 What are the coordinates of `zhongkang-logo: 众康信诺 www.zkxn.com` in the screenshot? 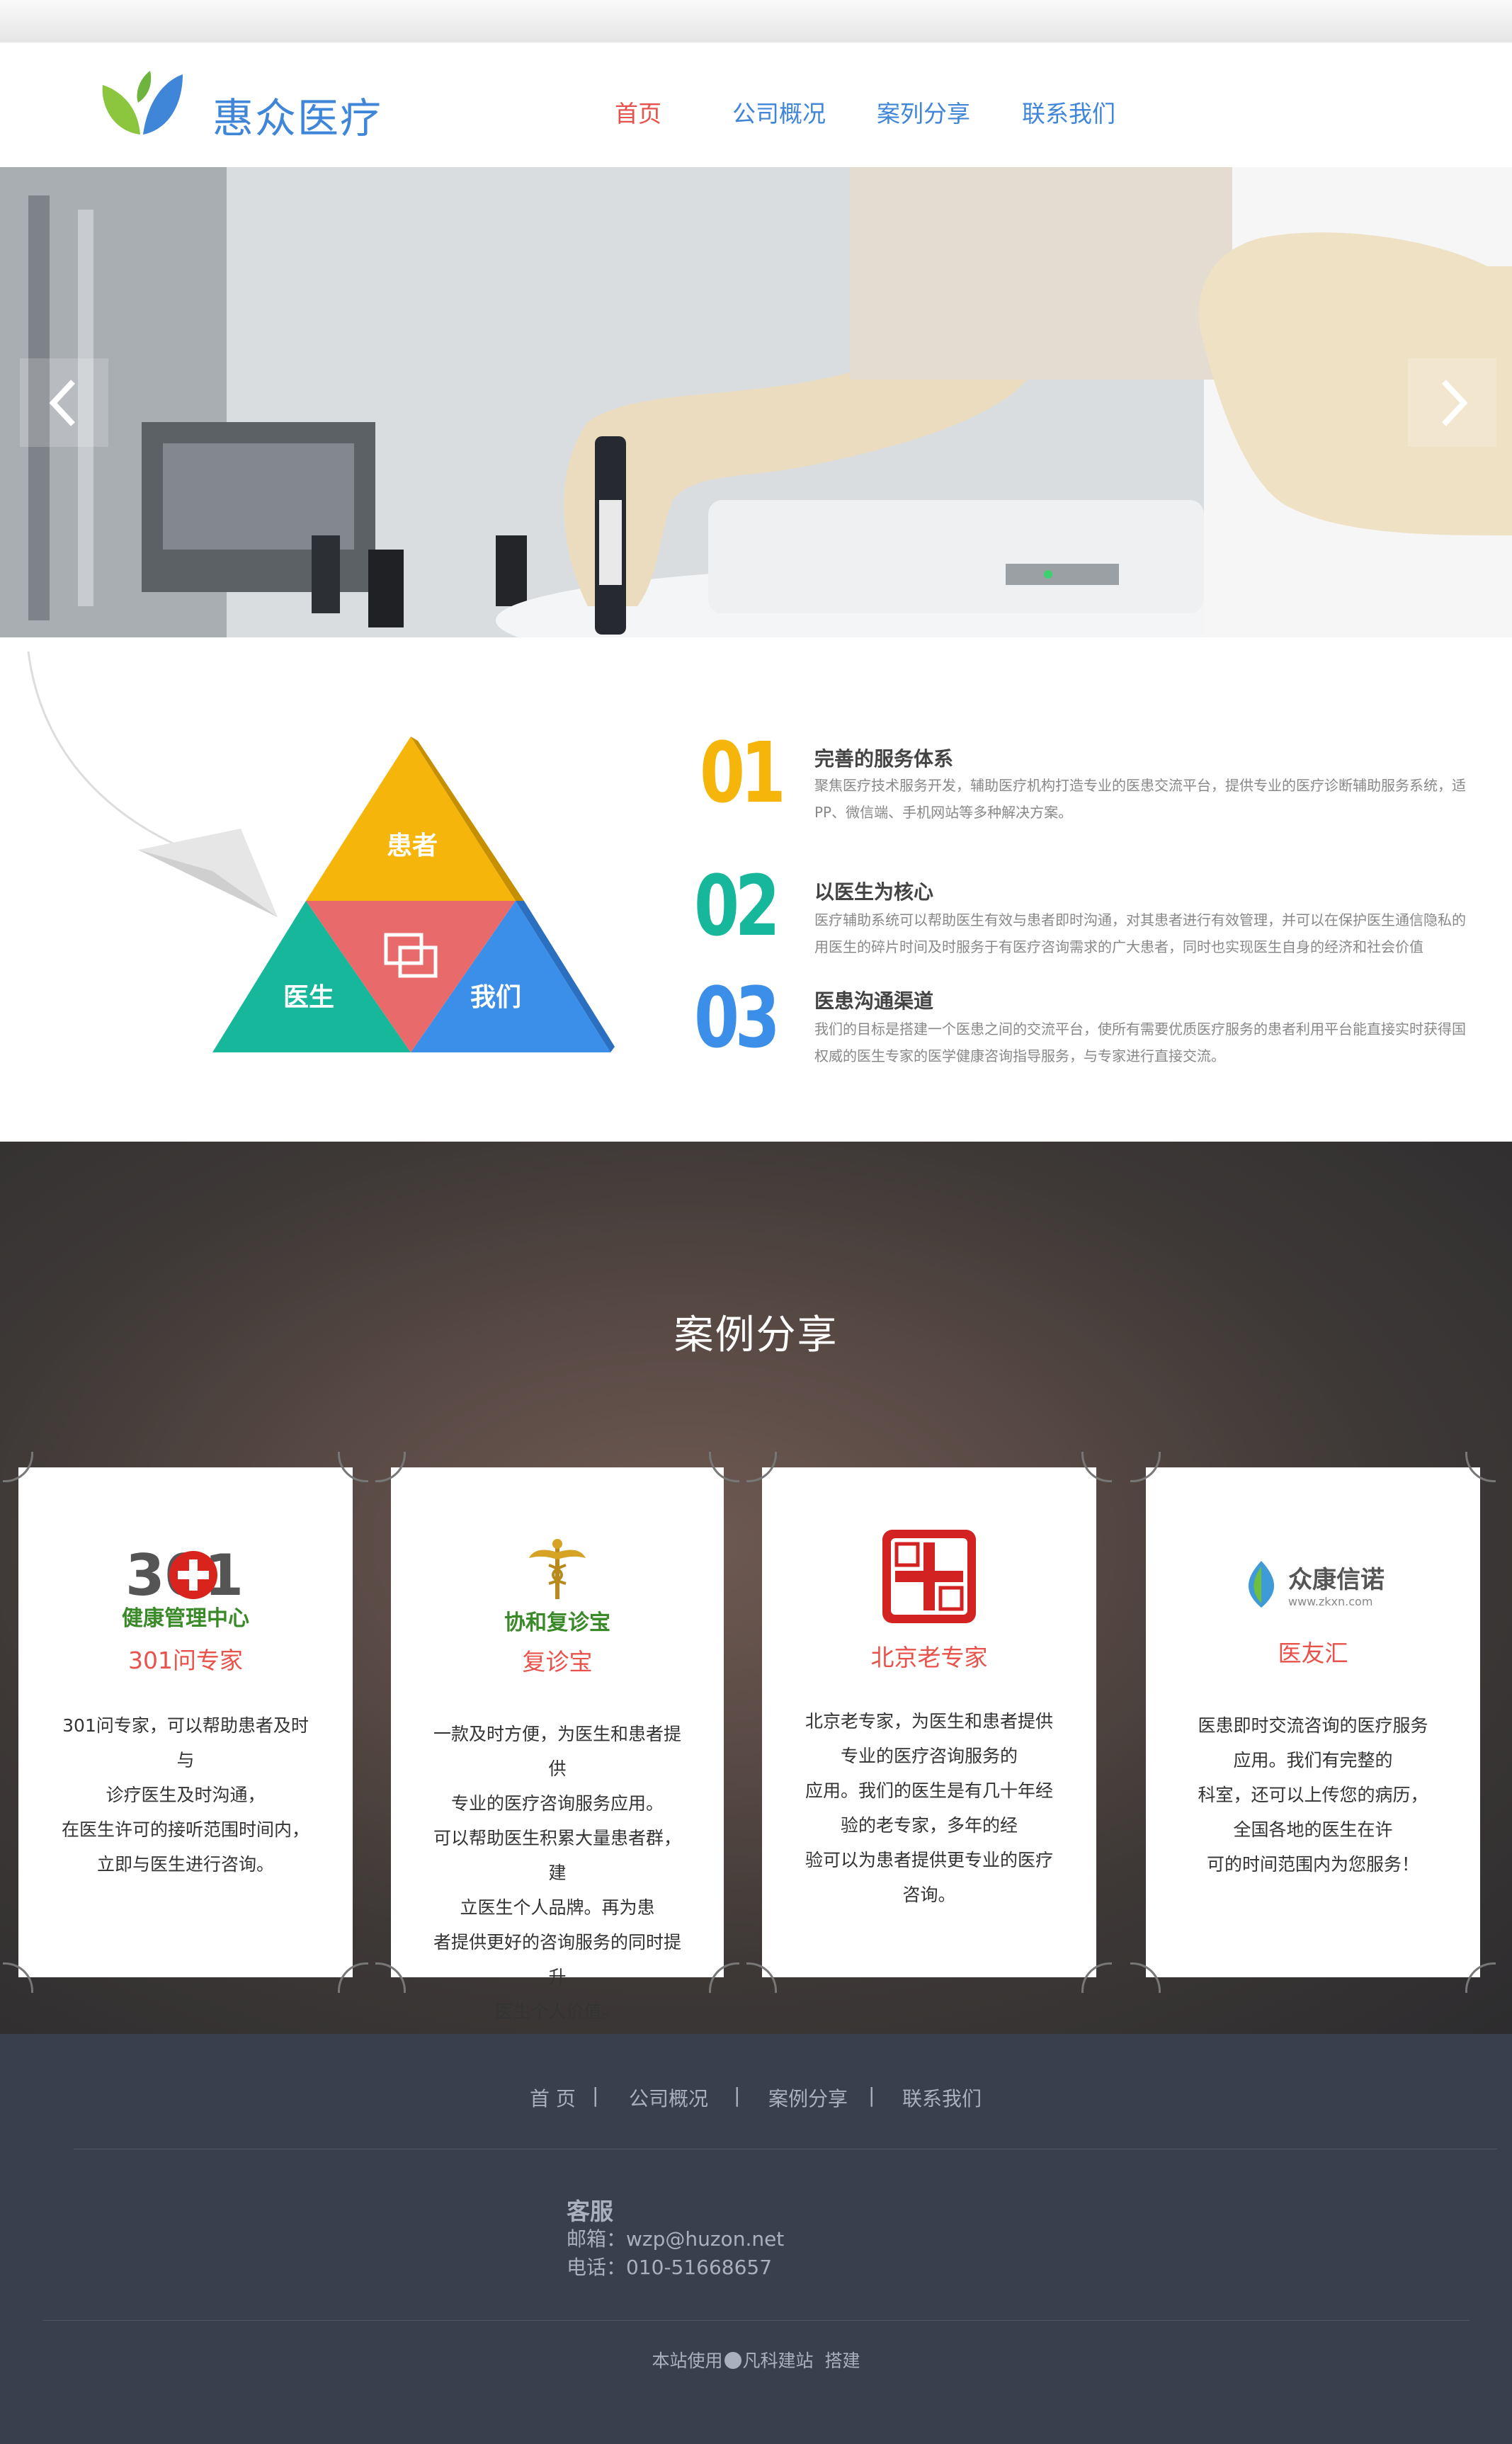 It's located at (1313, 1584).